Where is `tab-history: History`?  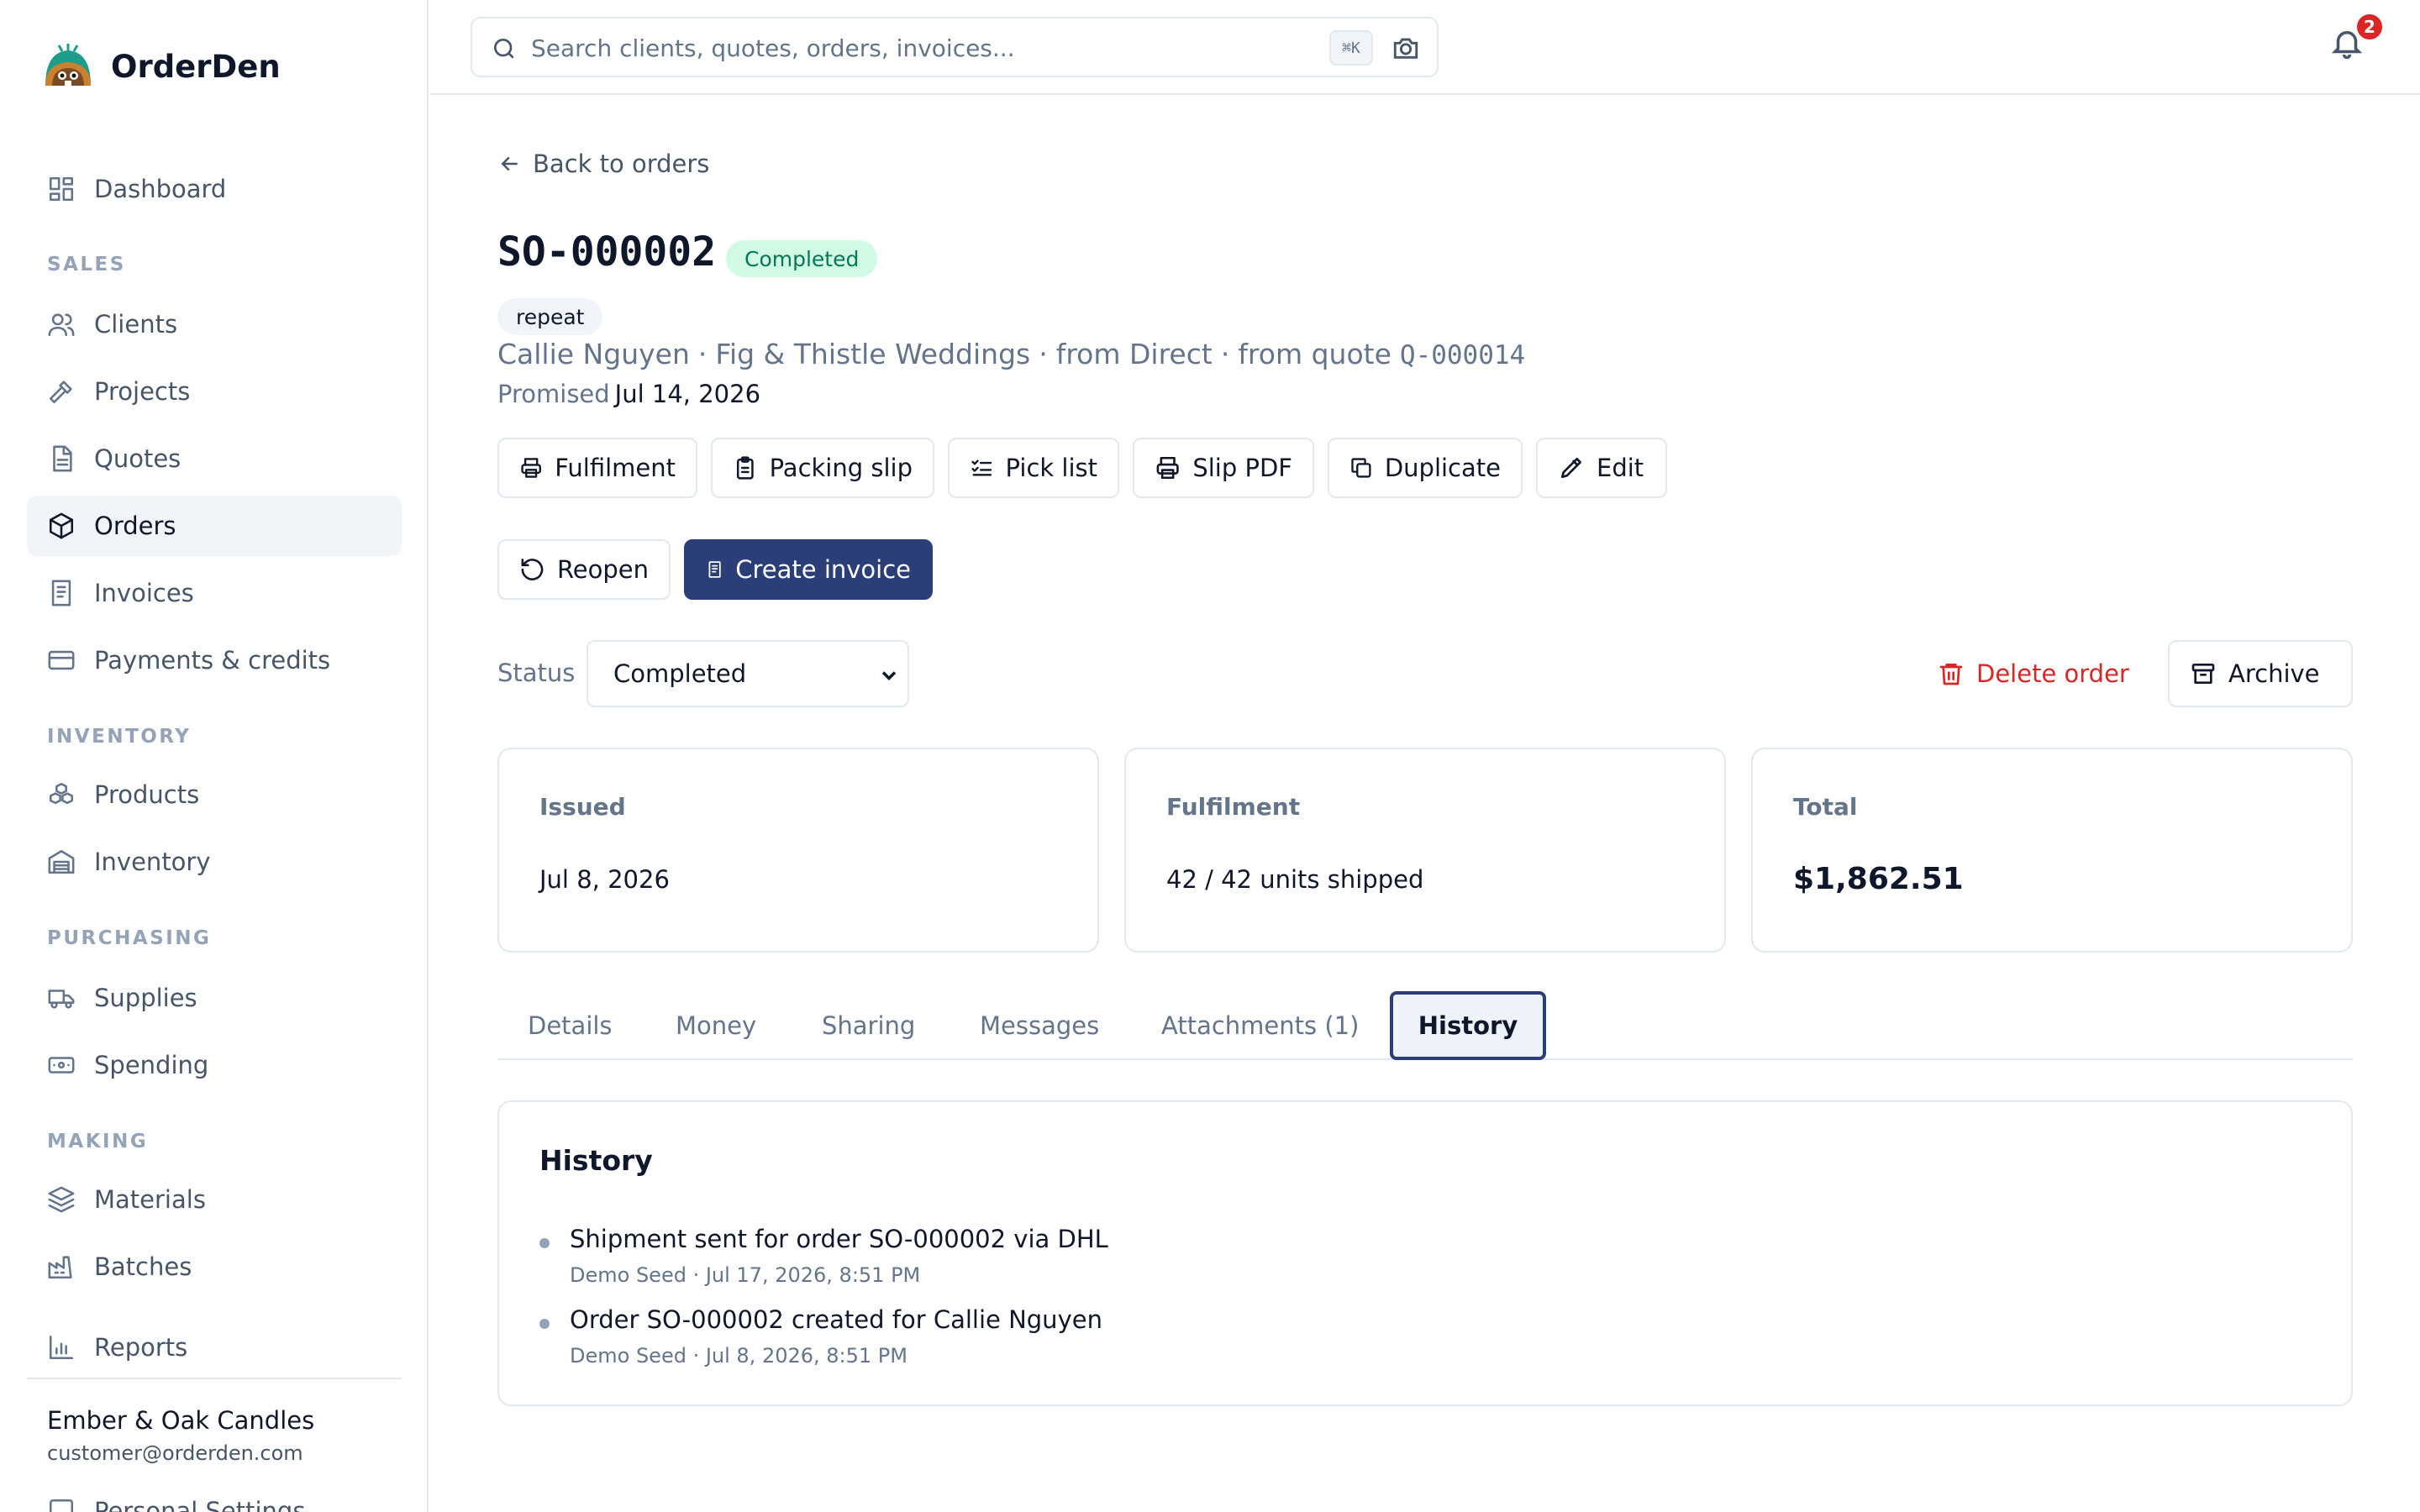 tab-history: History is located at coordinates (1468, 1025).